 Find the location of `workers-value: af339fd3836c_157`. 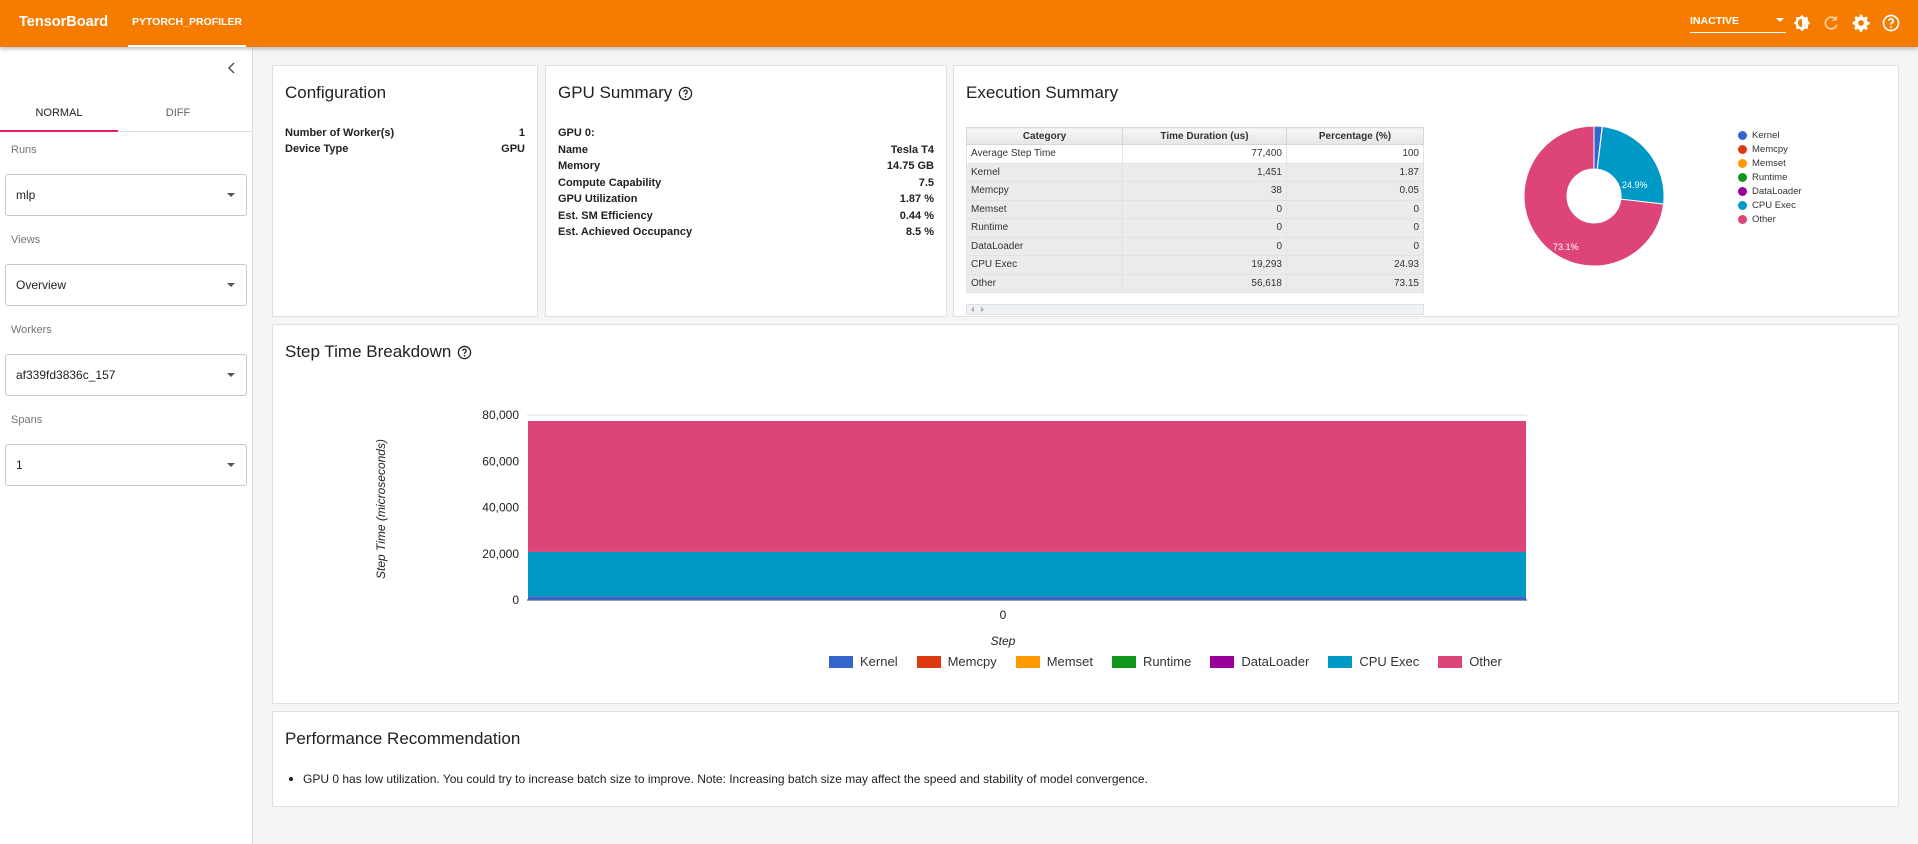

workers-value: af339fd3836c_157 is located at coordinates (66, 375).